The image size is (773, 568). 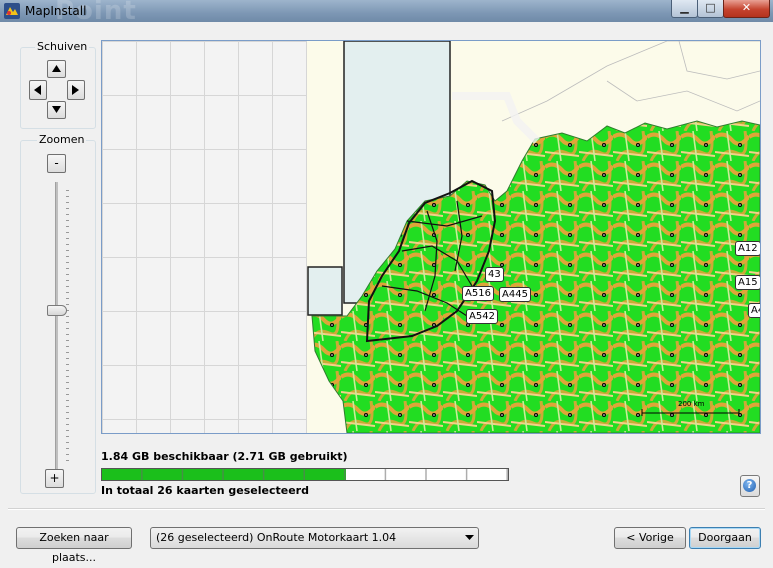 I want to click on pan-left-button, so click(x=38, y=90).